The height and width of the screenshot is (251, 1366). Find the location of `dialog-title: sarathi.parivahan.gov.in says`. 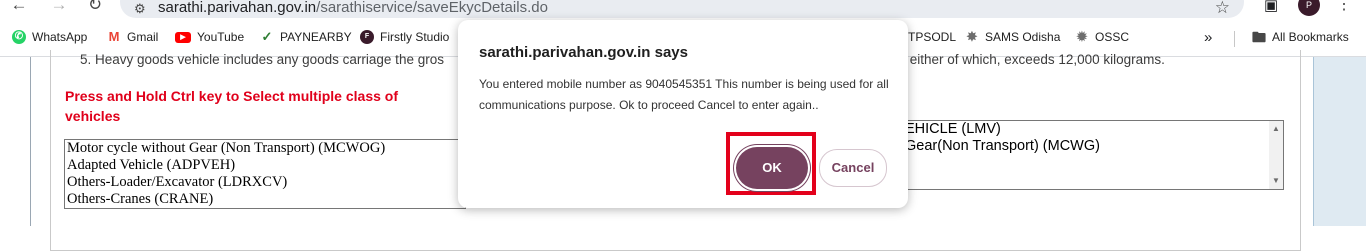

dialog-title: sarathi.parivahan.gov.in says is located at coordinates (583, 52).